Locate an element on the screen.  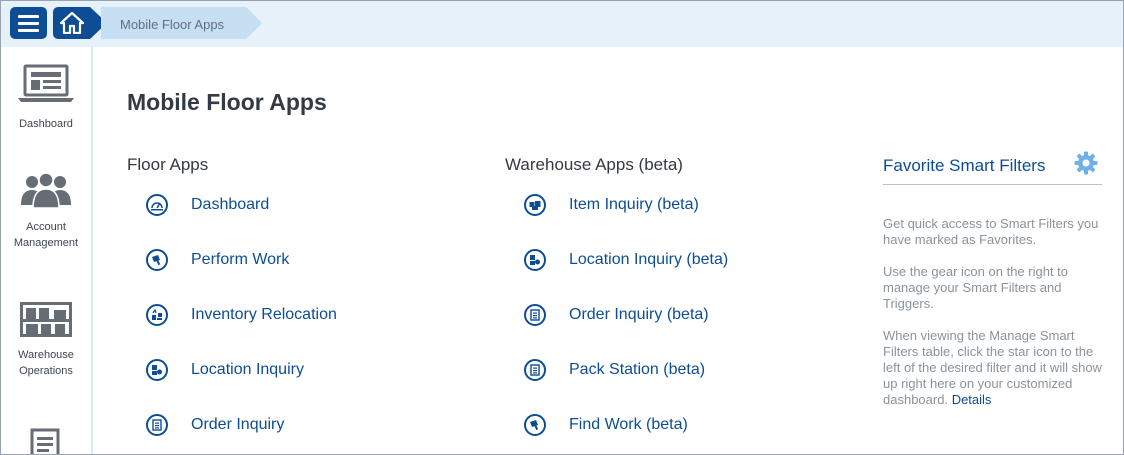
app-link-perform-work: Perform Work is located at coordinates (217, 260).